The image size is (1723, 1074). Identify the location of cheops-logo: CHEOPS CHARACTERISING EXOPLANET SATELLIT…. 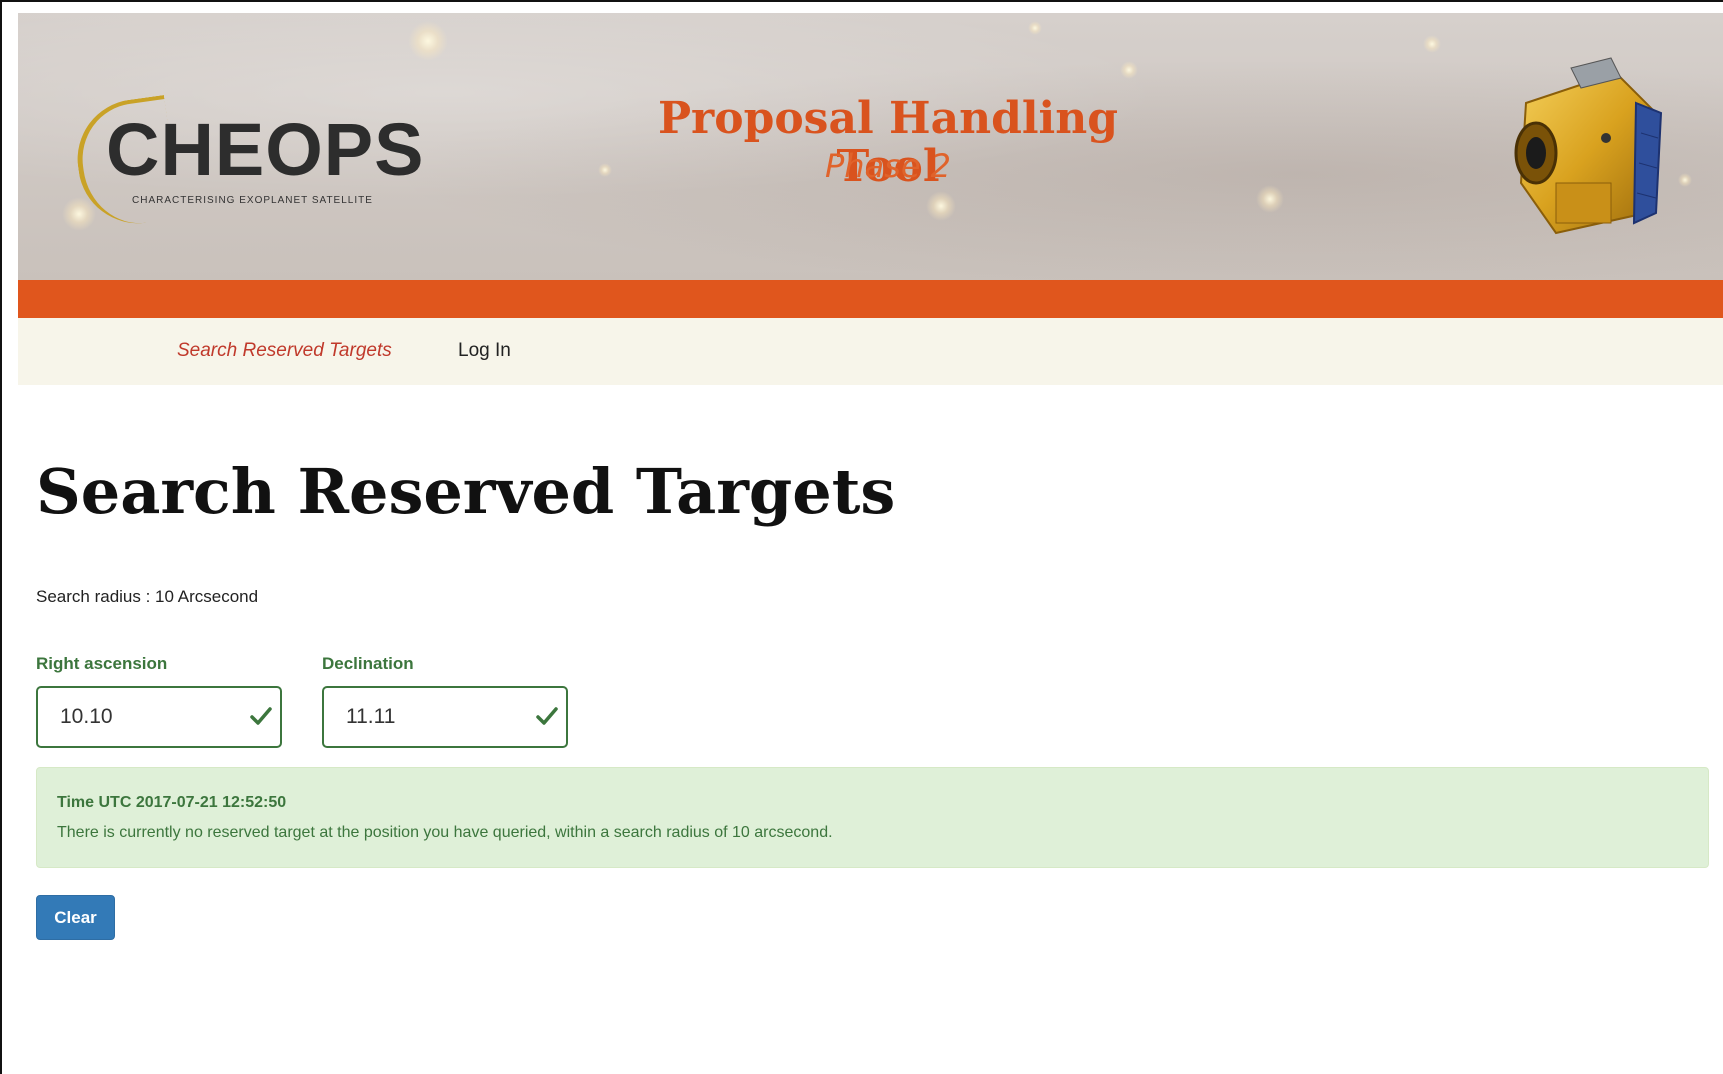
(258, 158).